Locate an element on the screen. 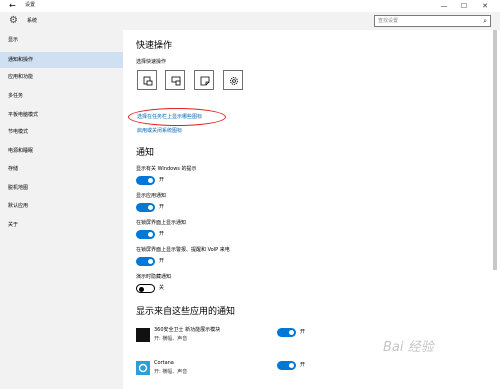 The height and width of the screenshot is (389, 500). settings-icon is located at coordinates (234, 81).